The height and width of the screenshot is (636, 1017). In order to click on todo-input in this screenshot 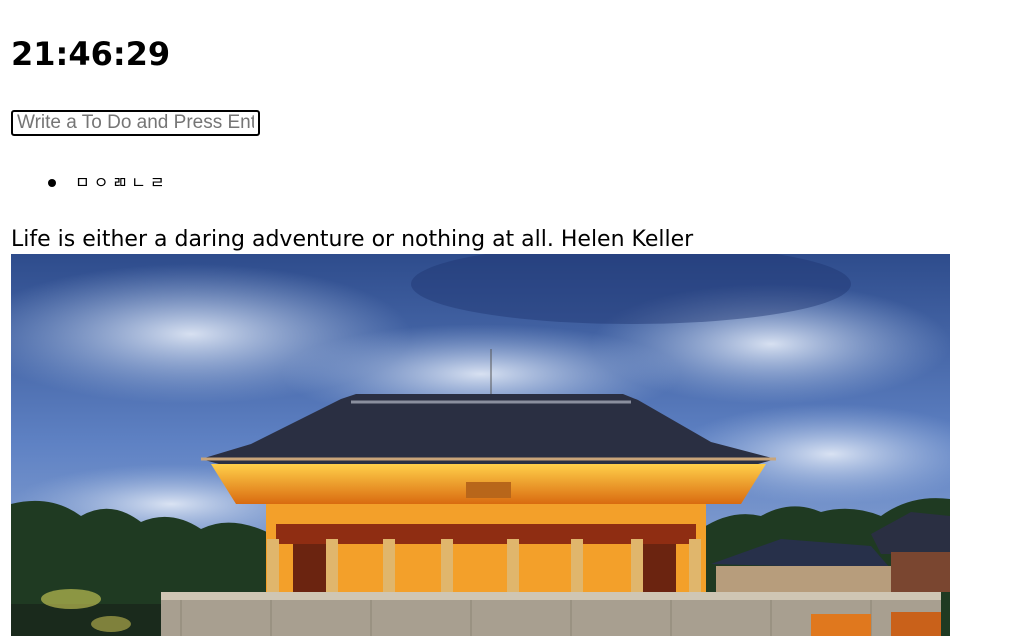, I will do `click(135, 123)`.